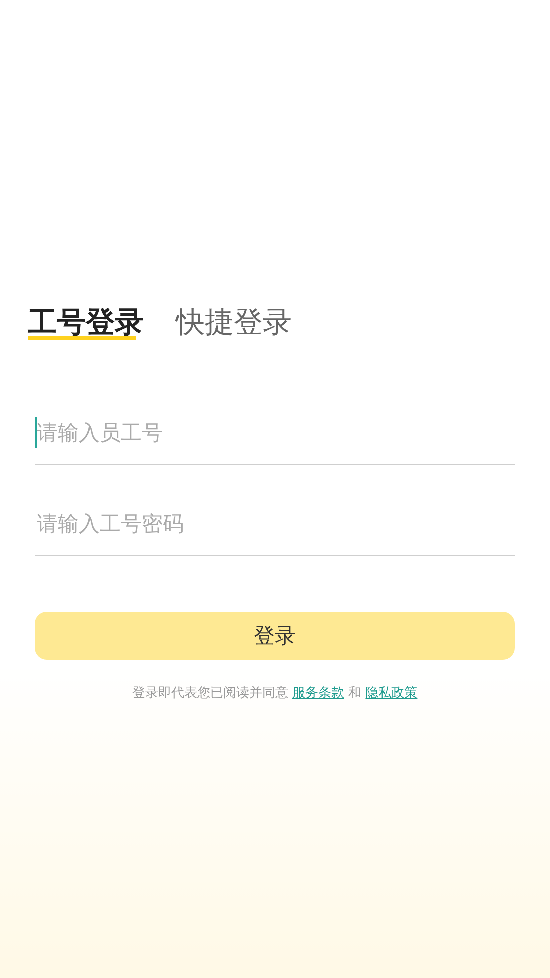 The height and width of the screenshot is (978, 550). I want to click on agreement-text: 登录即代表您已阅读并同意 服务条款 和 隐私政策, so click(275, 693).